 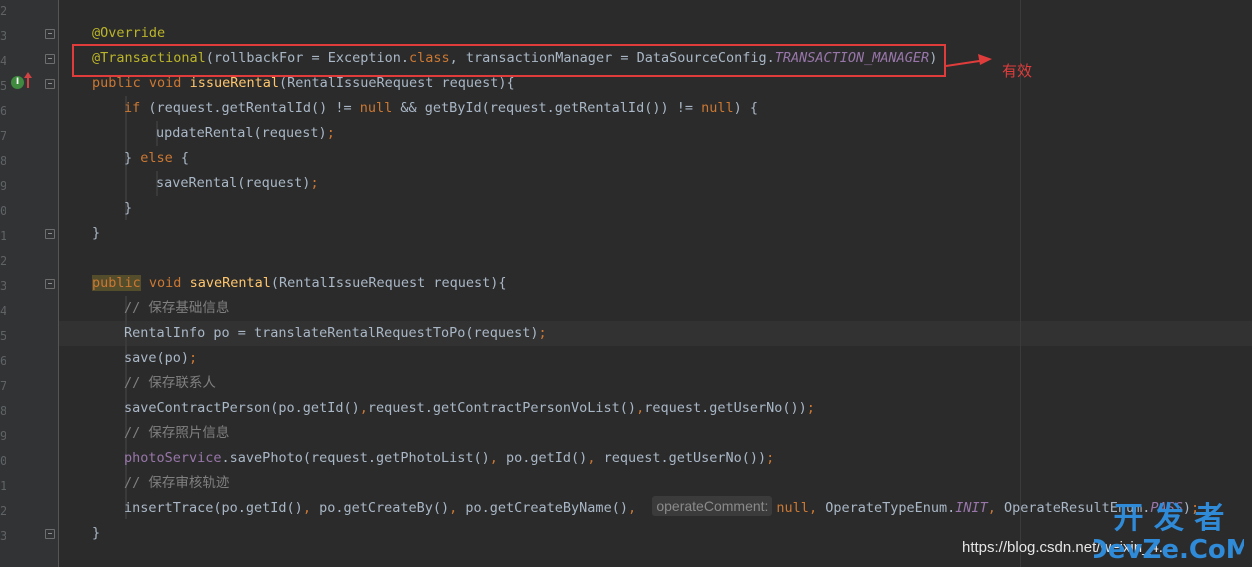 What do you see at coordinates (245, 133) in the screenshot?
I see `code-line-update-rental: updateRental(request);` at bounding box center [245, 133].